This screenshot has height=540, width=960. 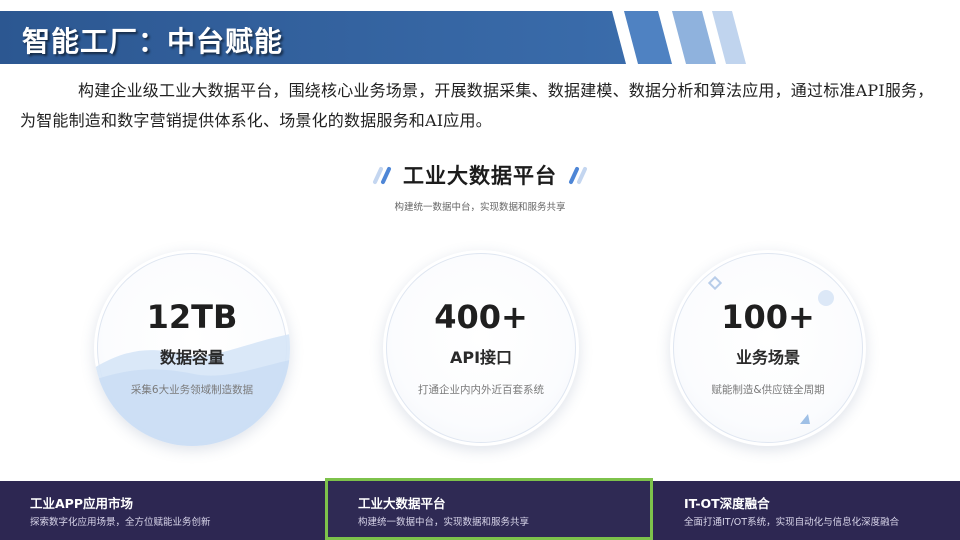 I want to click on tab-title: 工业大数据平台, so click(x=402, y=503).